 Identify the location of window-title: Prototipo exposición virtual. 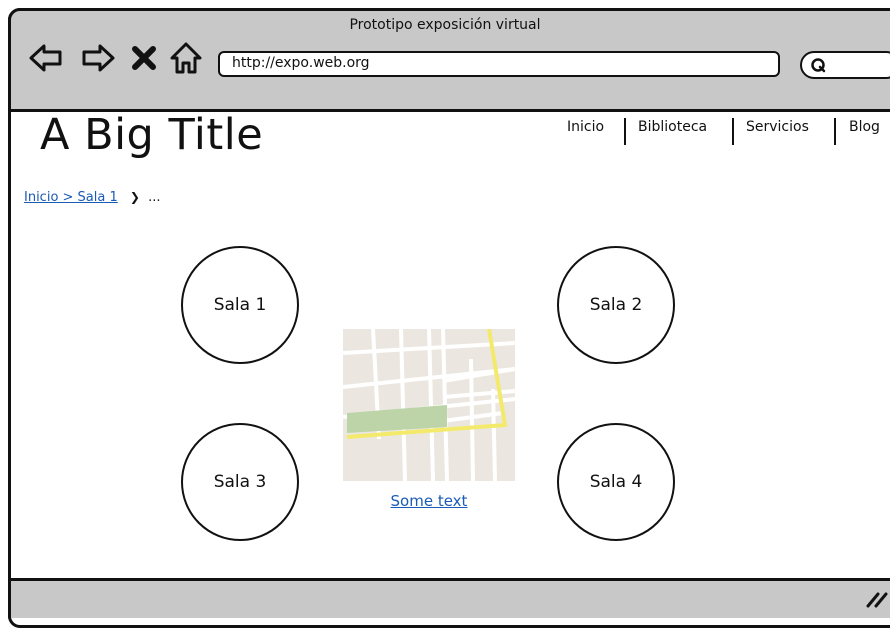
(445, 25).